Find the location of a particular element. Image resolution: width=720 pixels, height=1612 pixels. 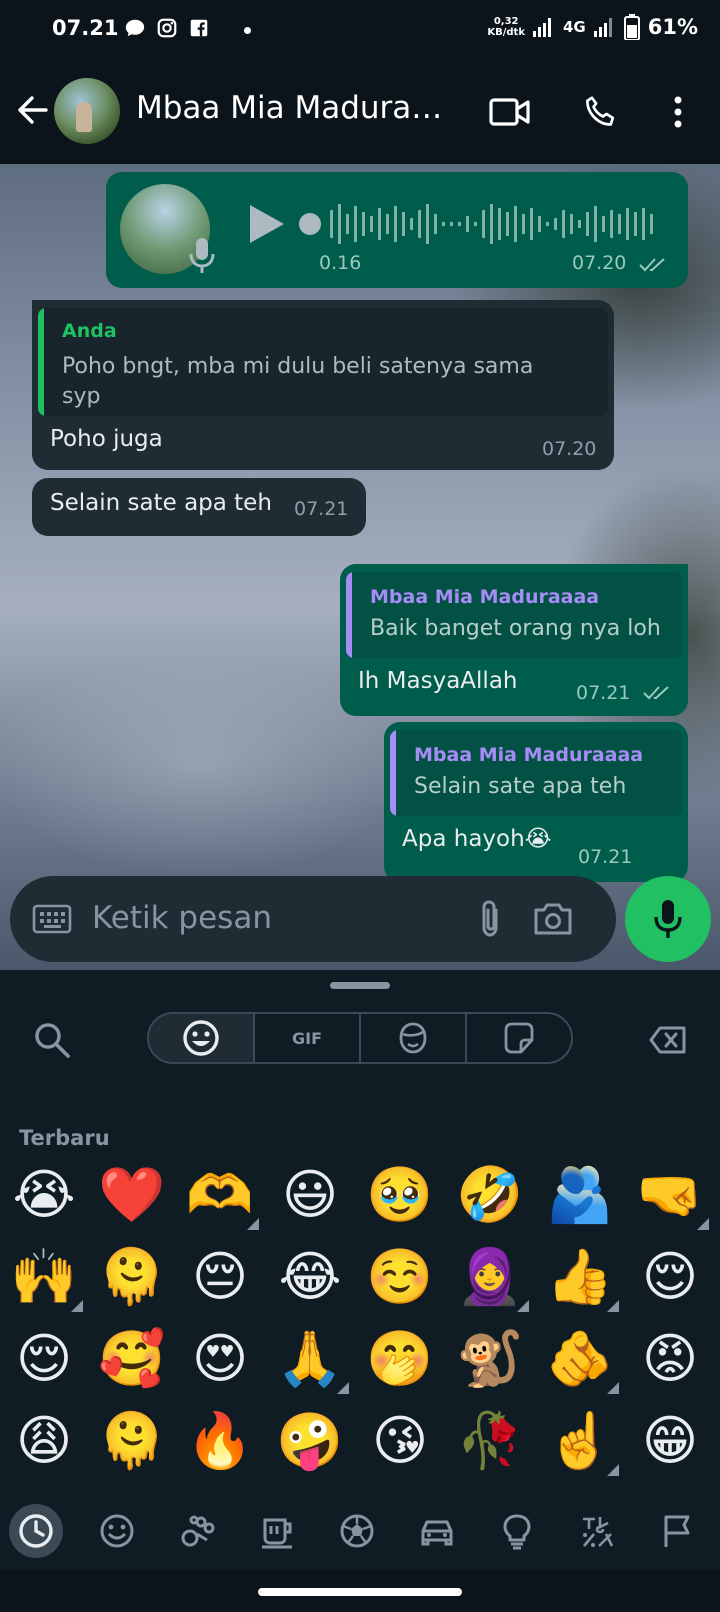

incoming-message: Selain sate apa teh 07.21 is located at coordinates (199, 507).